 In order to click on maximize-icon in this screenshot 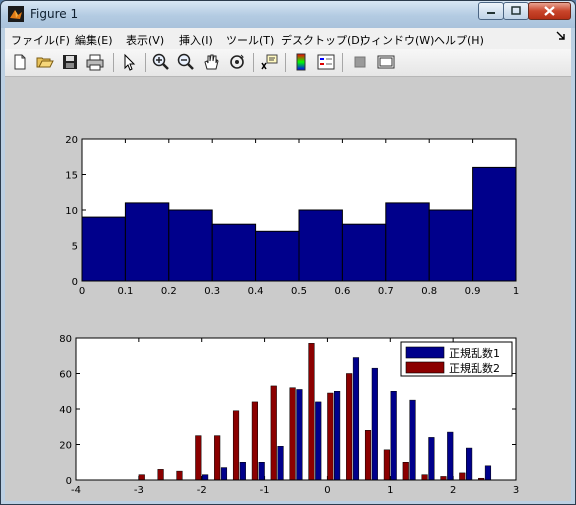, I will do `click(516, 10)`.